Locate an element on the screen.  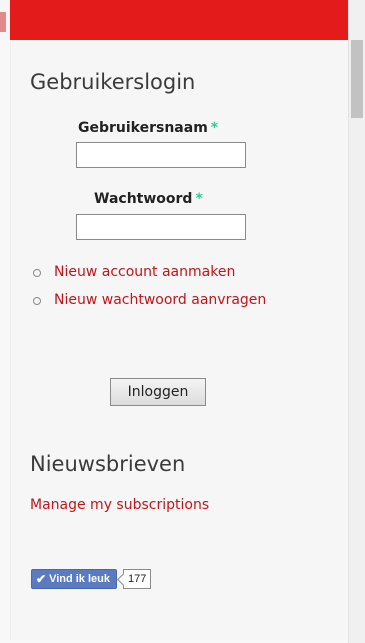
newsletter-block-title: Nieuwsbrieven is located at coordinates (108, 464).